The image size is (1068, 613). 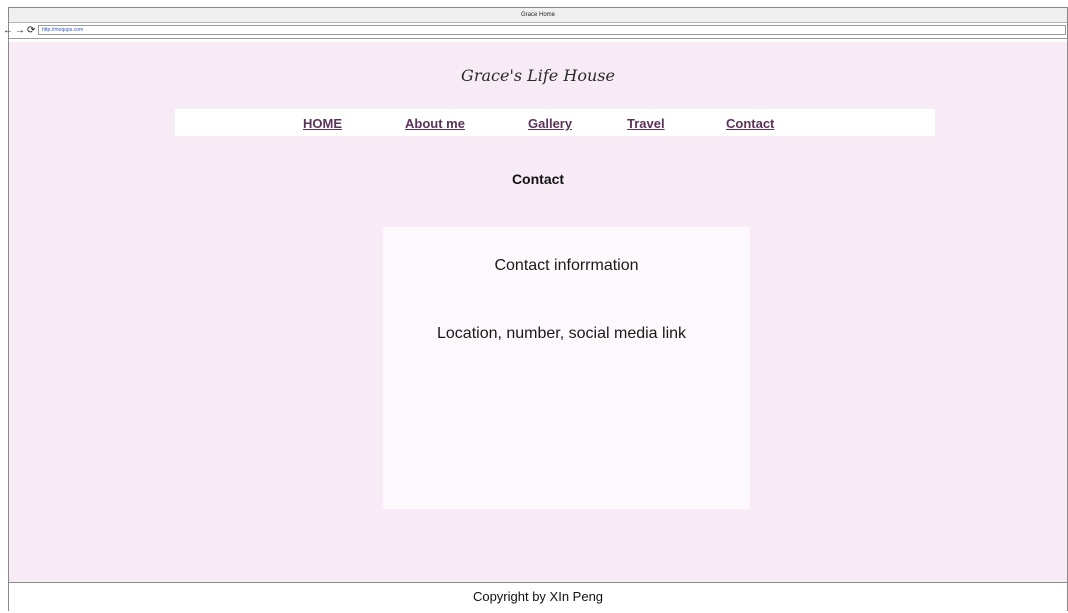 I want to click on site-title: Grace's Life House, so click(x=538, y=75).